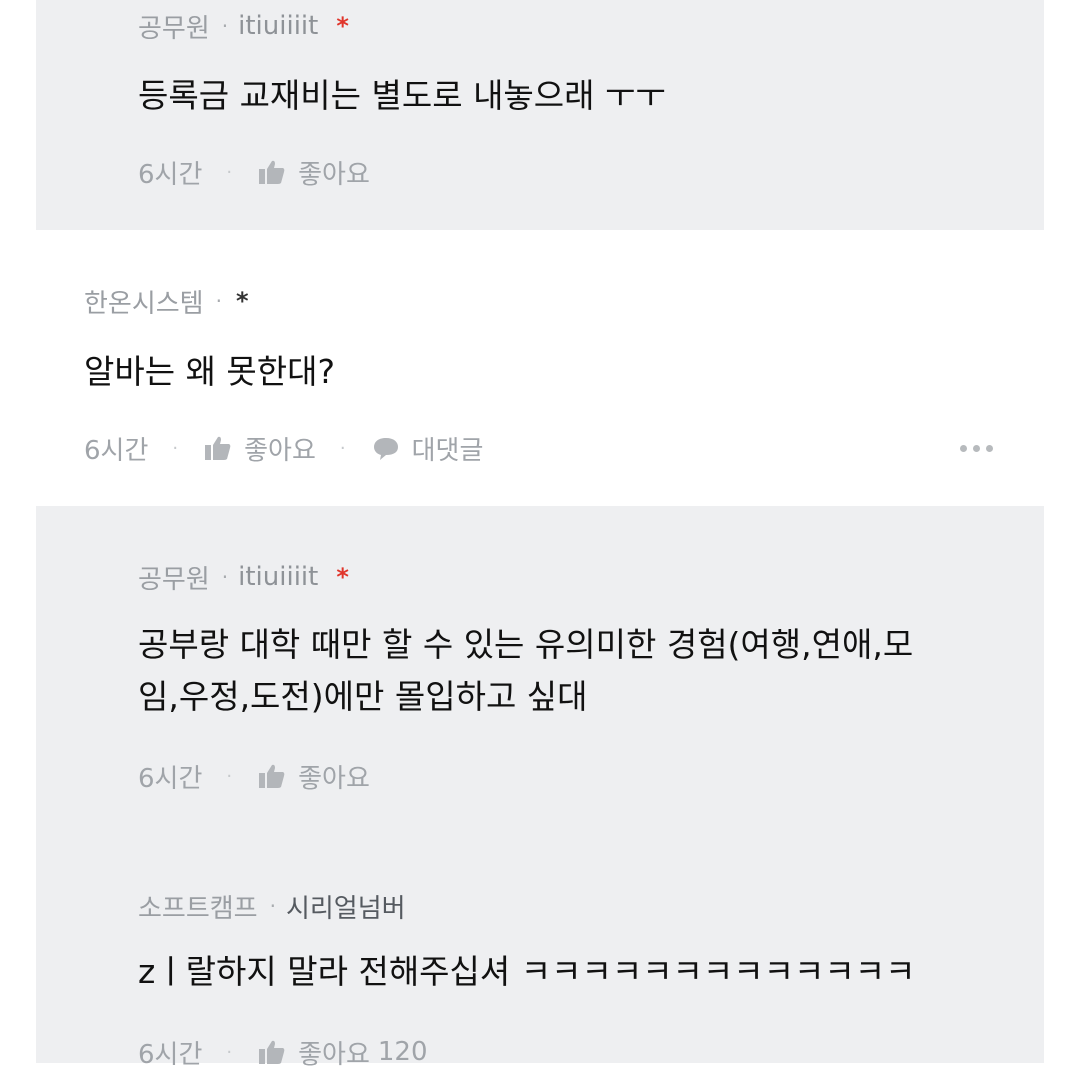 This screenshot has height=1072, width=1080. I want to click on comment-text-line: 임,우정,도전)에만 몰입하고 싶대, so click(363, 696).